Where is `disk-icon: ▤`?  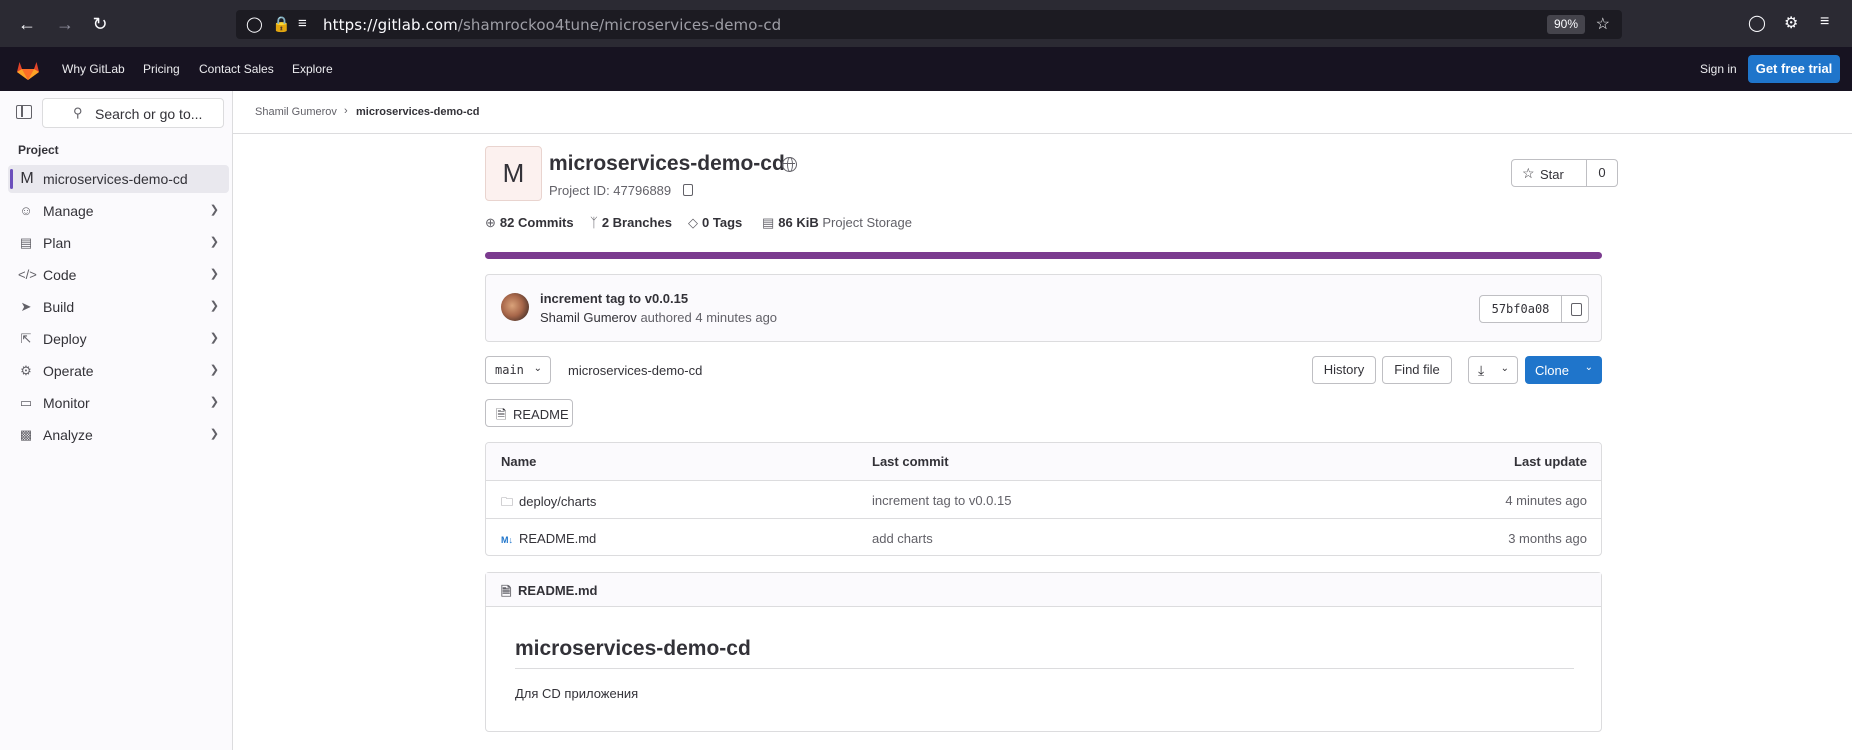
disk-icon: ▤ is located at coordinates (768, 222).